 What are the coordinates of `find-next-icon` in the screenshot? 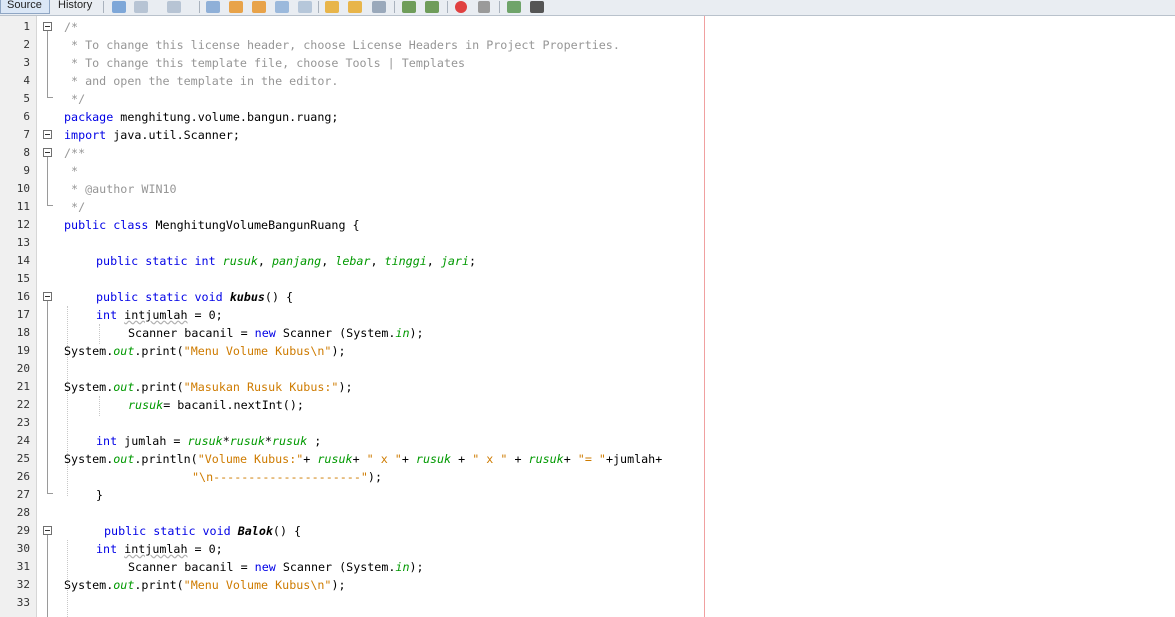 It's located at (259, 7).